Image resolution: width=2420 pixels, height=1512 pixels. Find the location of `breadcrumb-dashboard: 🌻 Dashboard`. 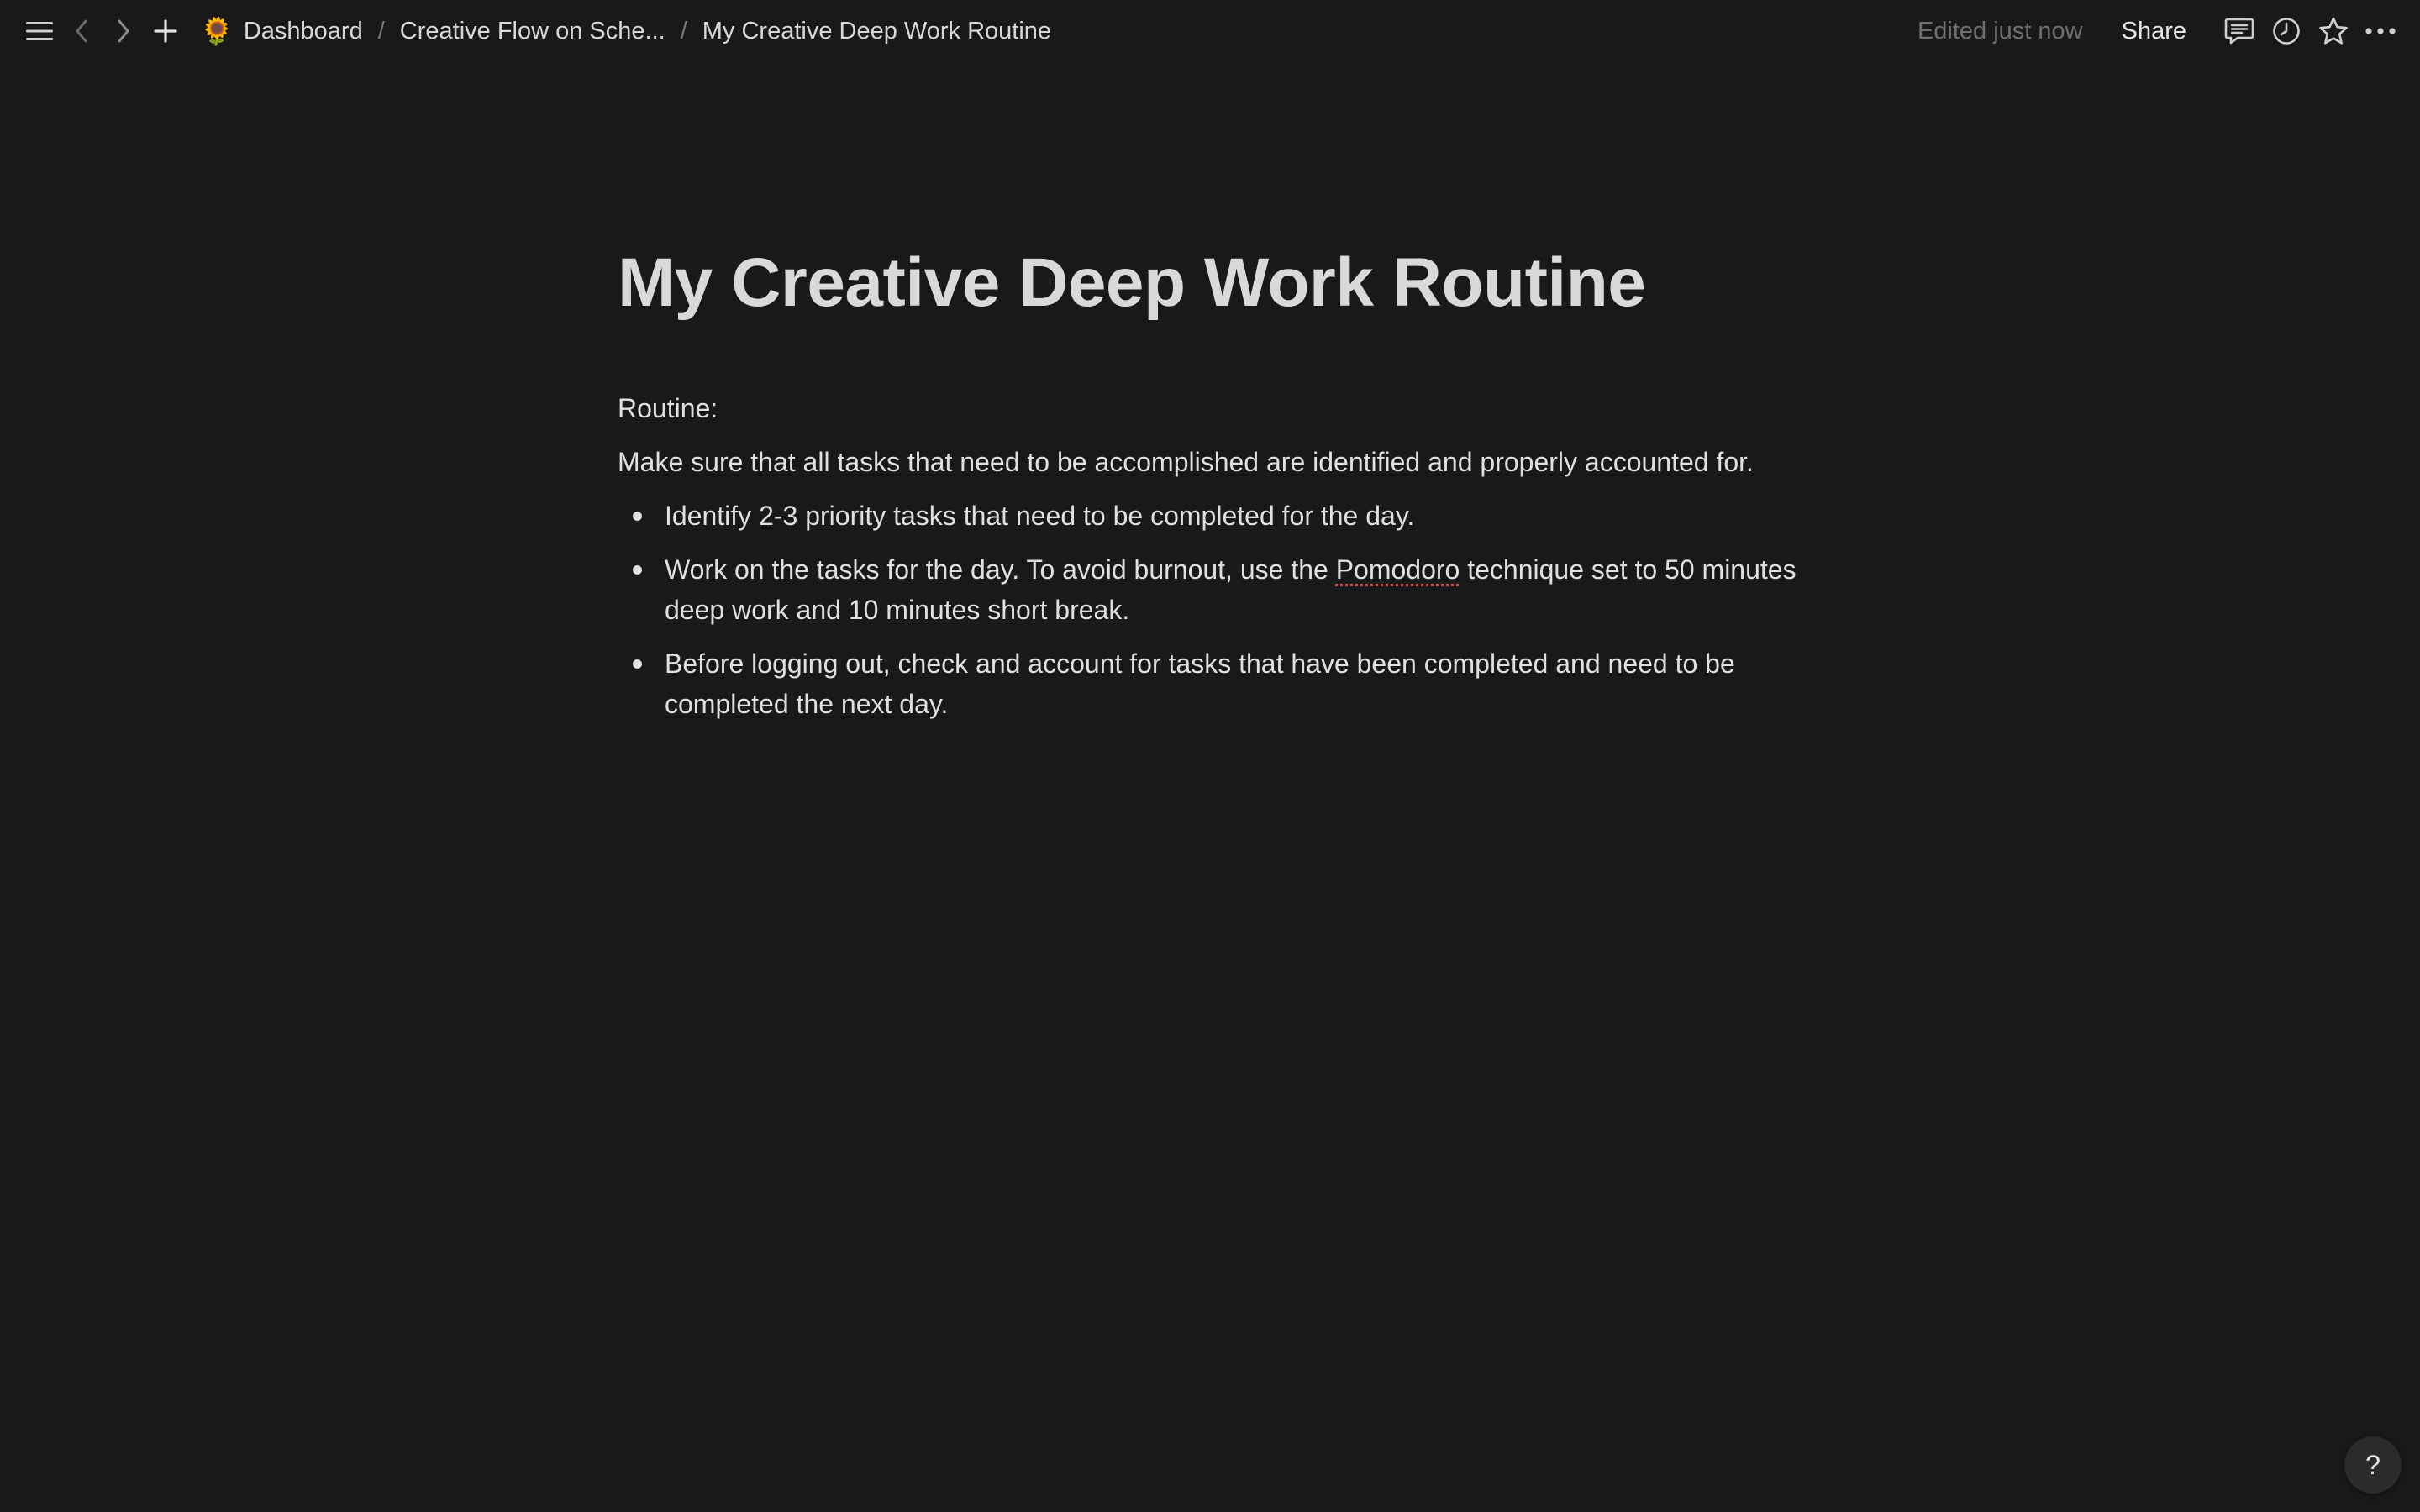

breadcrumb-dashboard: 🌻 Dashboard is located at coordinates (281, 31).